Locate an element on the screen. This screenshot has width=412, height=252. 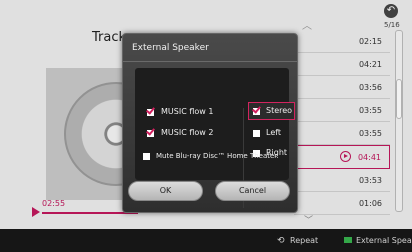
stereo-checkbox is located at coordinates (256, 111).